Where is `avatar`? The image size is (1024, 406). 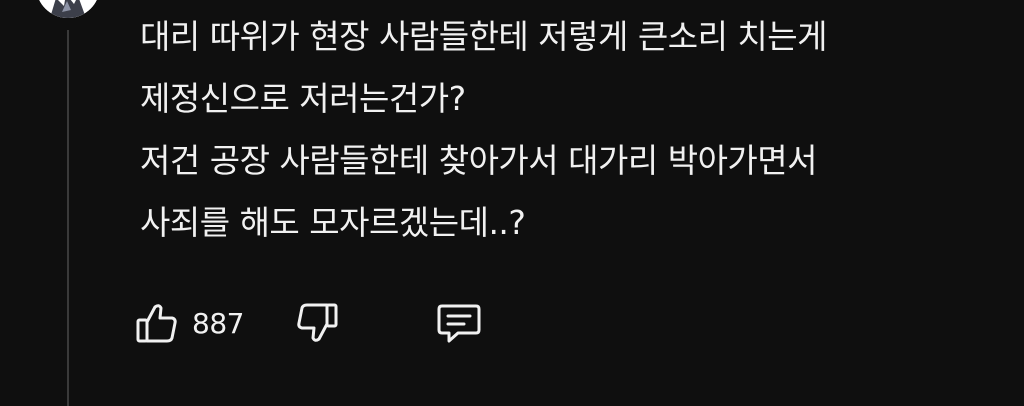 avatar is located at coordinates (68, 9).